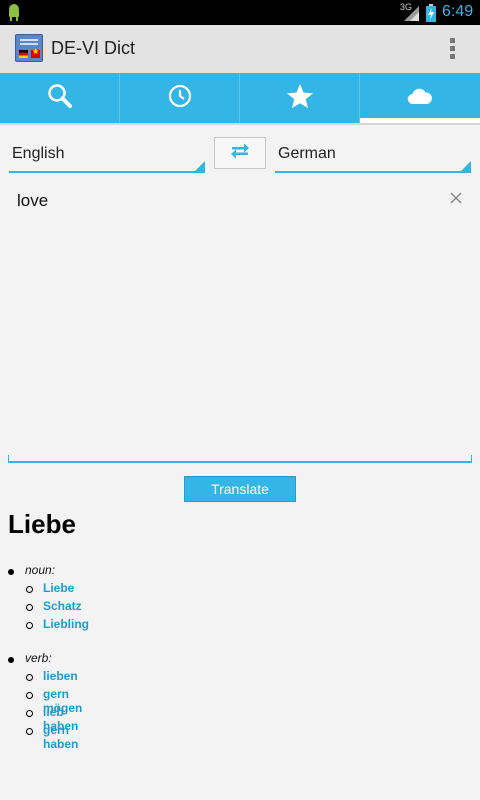  Describe the element at coordinates (412, 15) in the screenshot. I see `signal-strength-icon` at that location.